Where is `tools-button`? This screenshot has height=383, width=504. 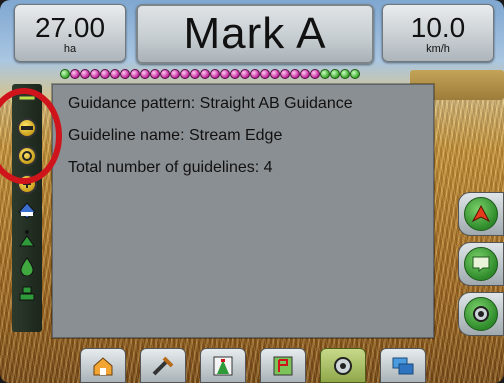 tools-button is located at coordinates (163, 365).